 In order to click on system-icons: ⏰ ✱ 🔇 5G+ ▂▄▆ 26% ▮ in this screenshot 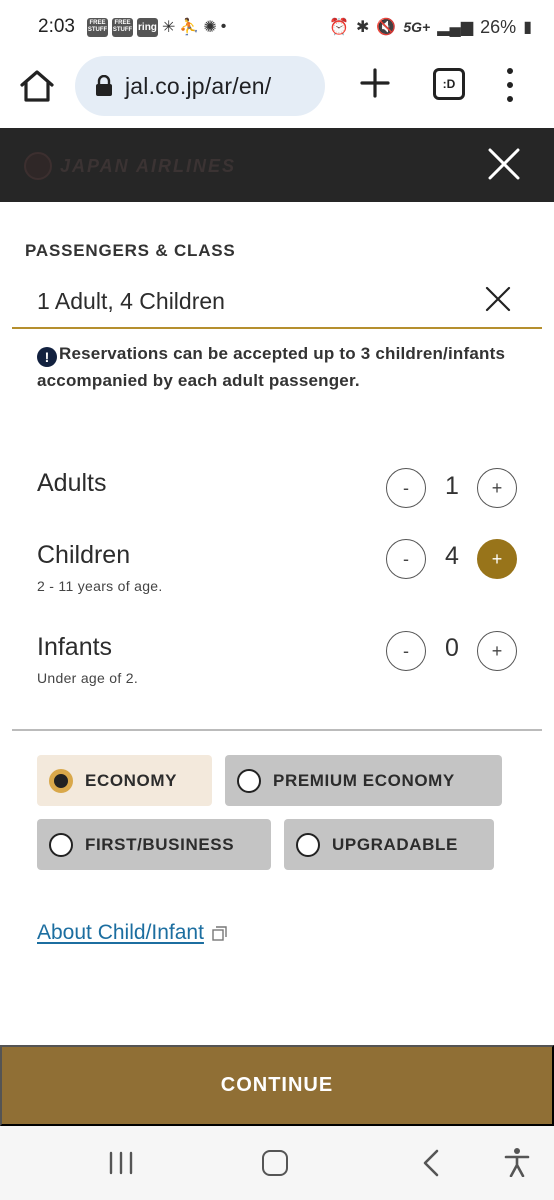, I will do `click(430, 27)`.